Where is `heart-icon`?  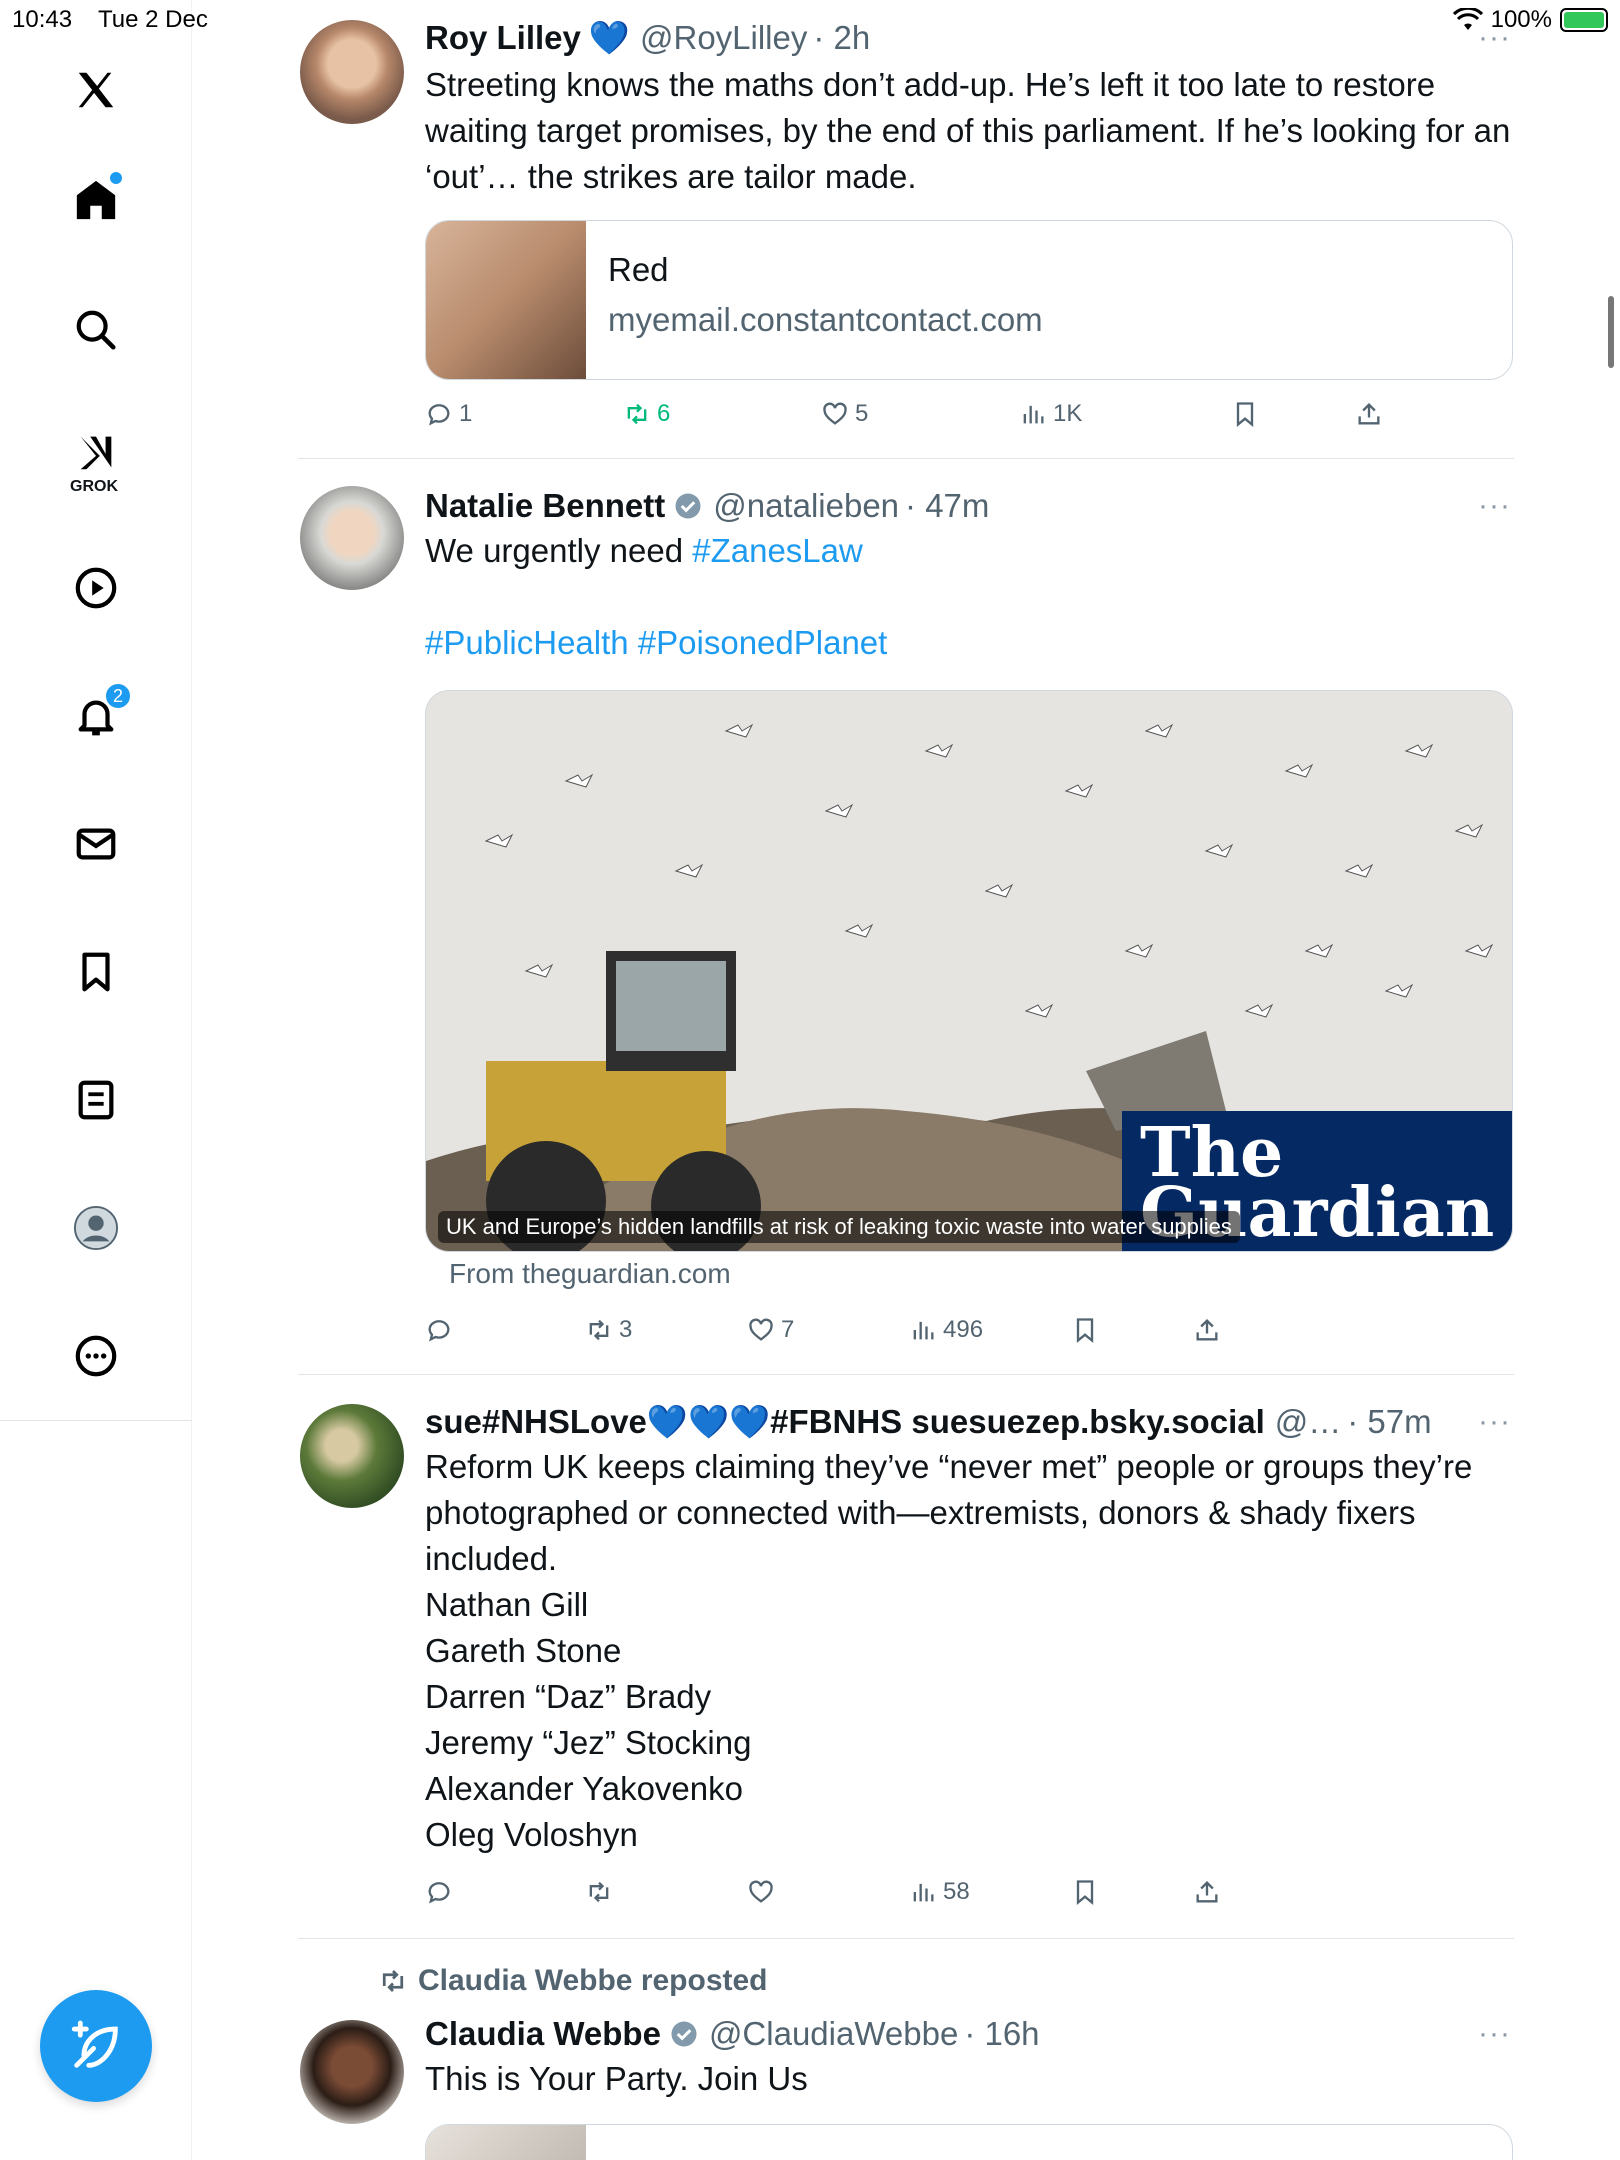
heart-icon is located at coordinates (835, 413).